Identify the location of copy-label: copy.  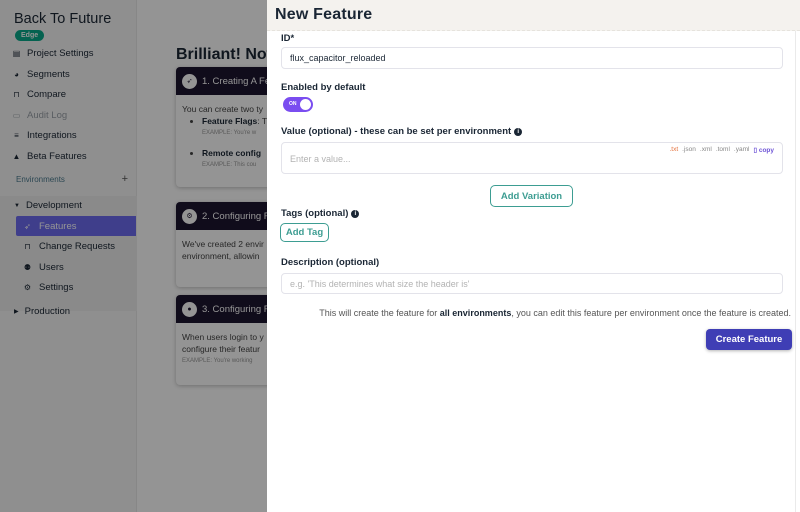
(766, 150).